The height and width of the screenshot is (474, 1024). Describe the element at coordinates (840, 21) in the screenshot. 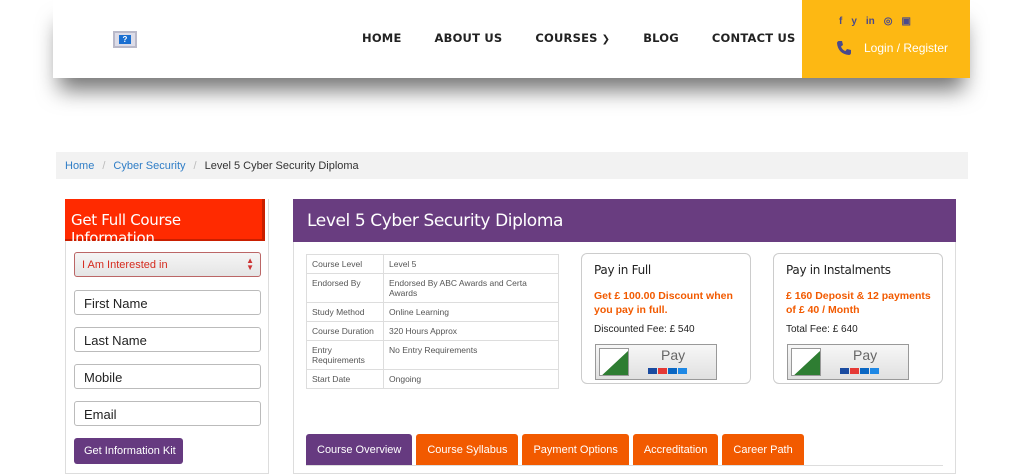

I see `facebook-icon: f` at that location.